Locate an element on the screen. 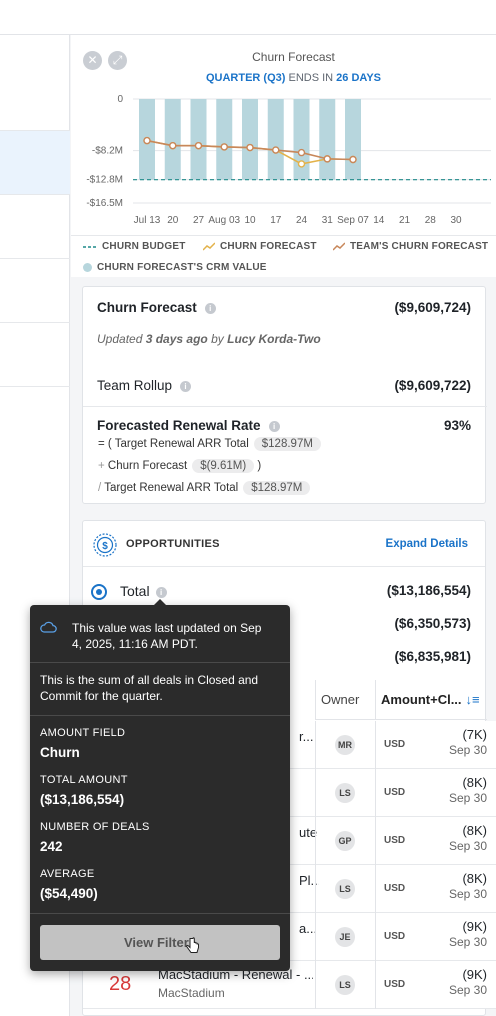 The height and width of the screenshot is (1016, 496). legend-item-forecast: CHURN FORECAST is located at coordinates (260, 246).